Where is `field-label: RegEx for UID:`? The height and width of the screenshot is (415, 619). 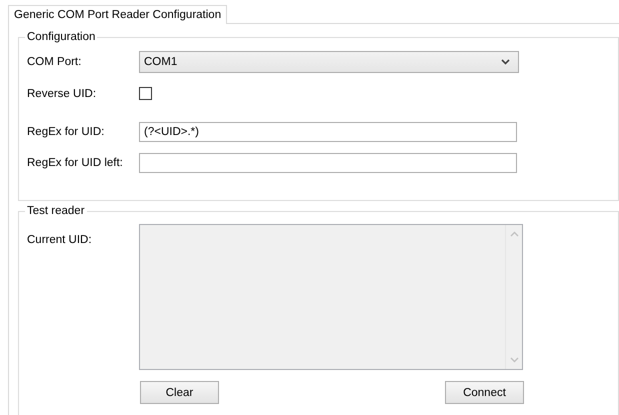
field-label: RegEx for UID: is located at coordinates (66, 132).